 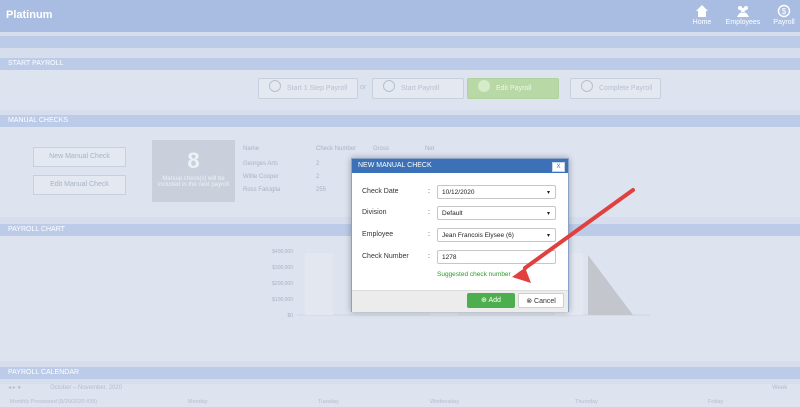 What do you see at coordinates (513, 88) in the screenshot?
I see `edit-payroll-button: Edit Payroll` at bounding box center [513, 88].